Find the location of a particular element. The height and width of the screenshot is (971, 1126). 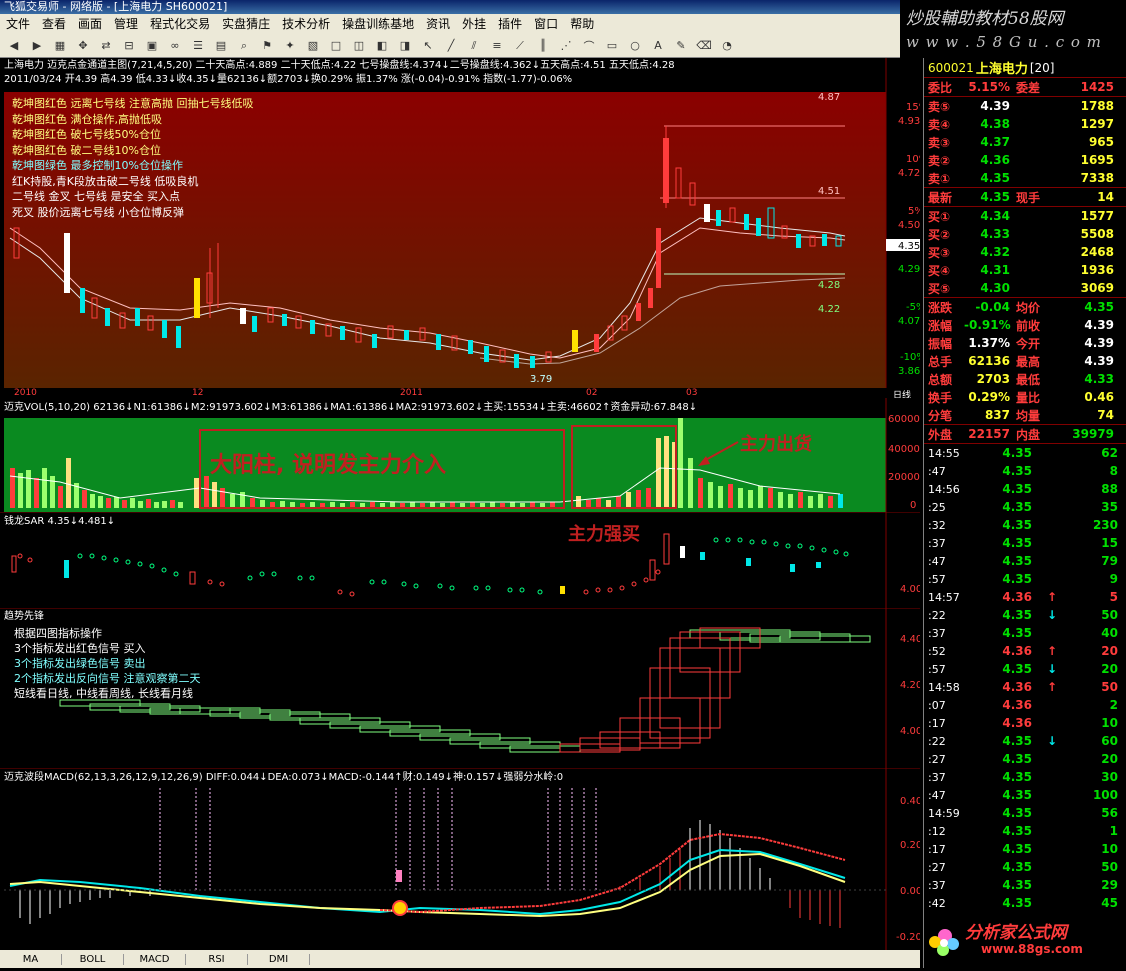

arrows-icon: ✥ is located at coordinates (83, 46).